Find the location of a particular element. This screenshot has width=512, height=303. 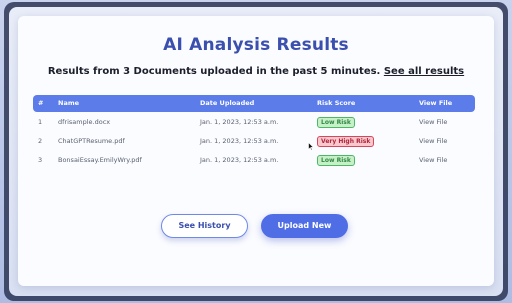

row-number: 2 is located at coordinates (40, 141).